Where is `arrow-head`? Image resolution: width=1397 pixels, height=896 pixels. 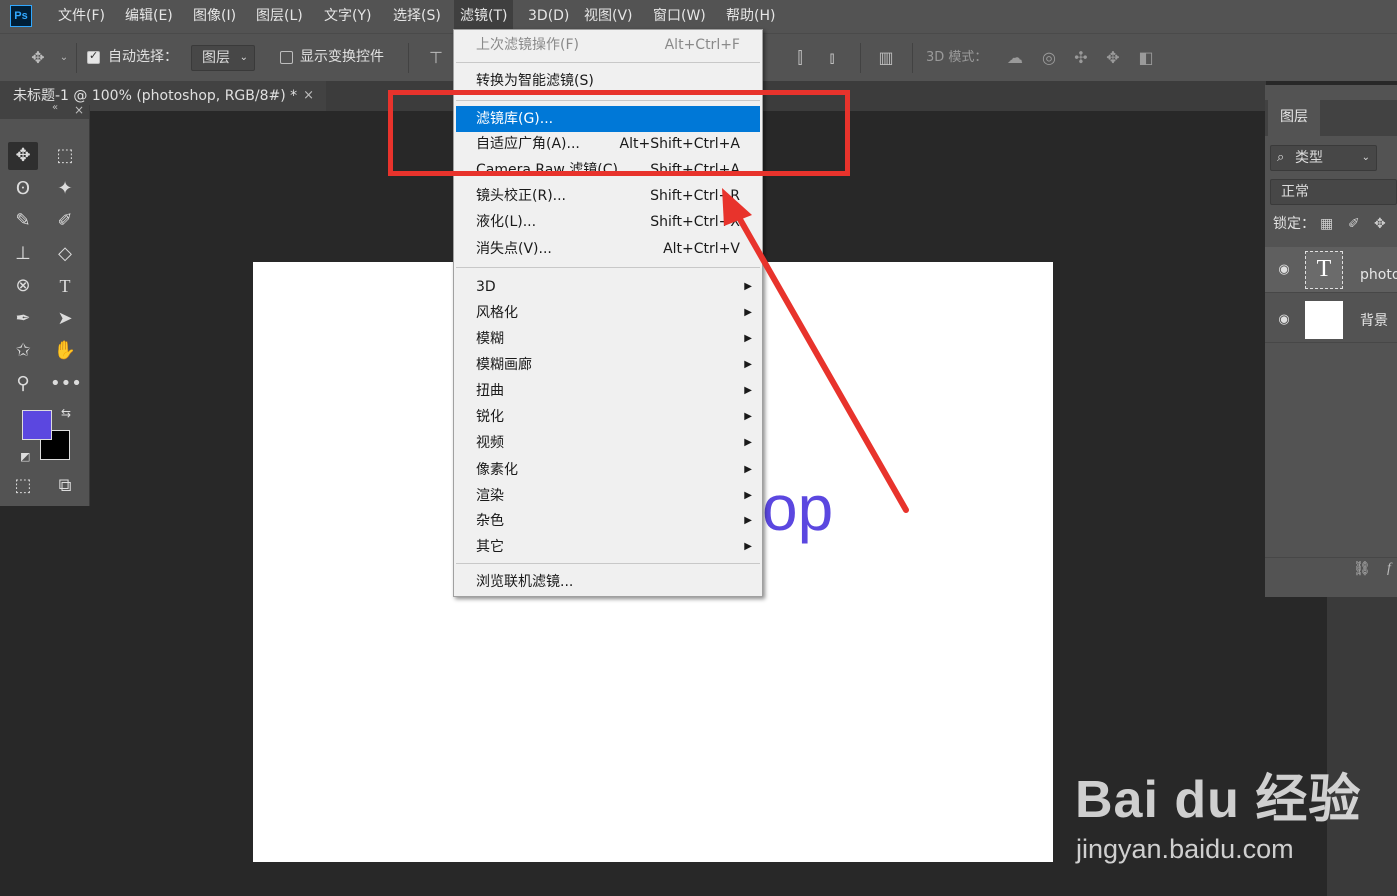 arrow-head is located at coordinates (737, 207).